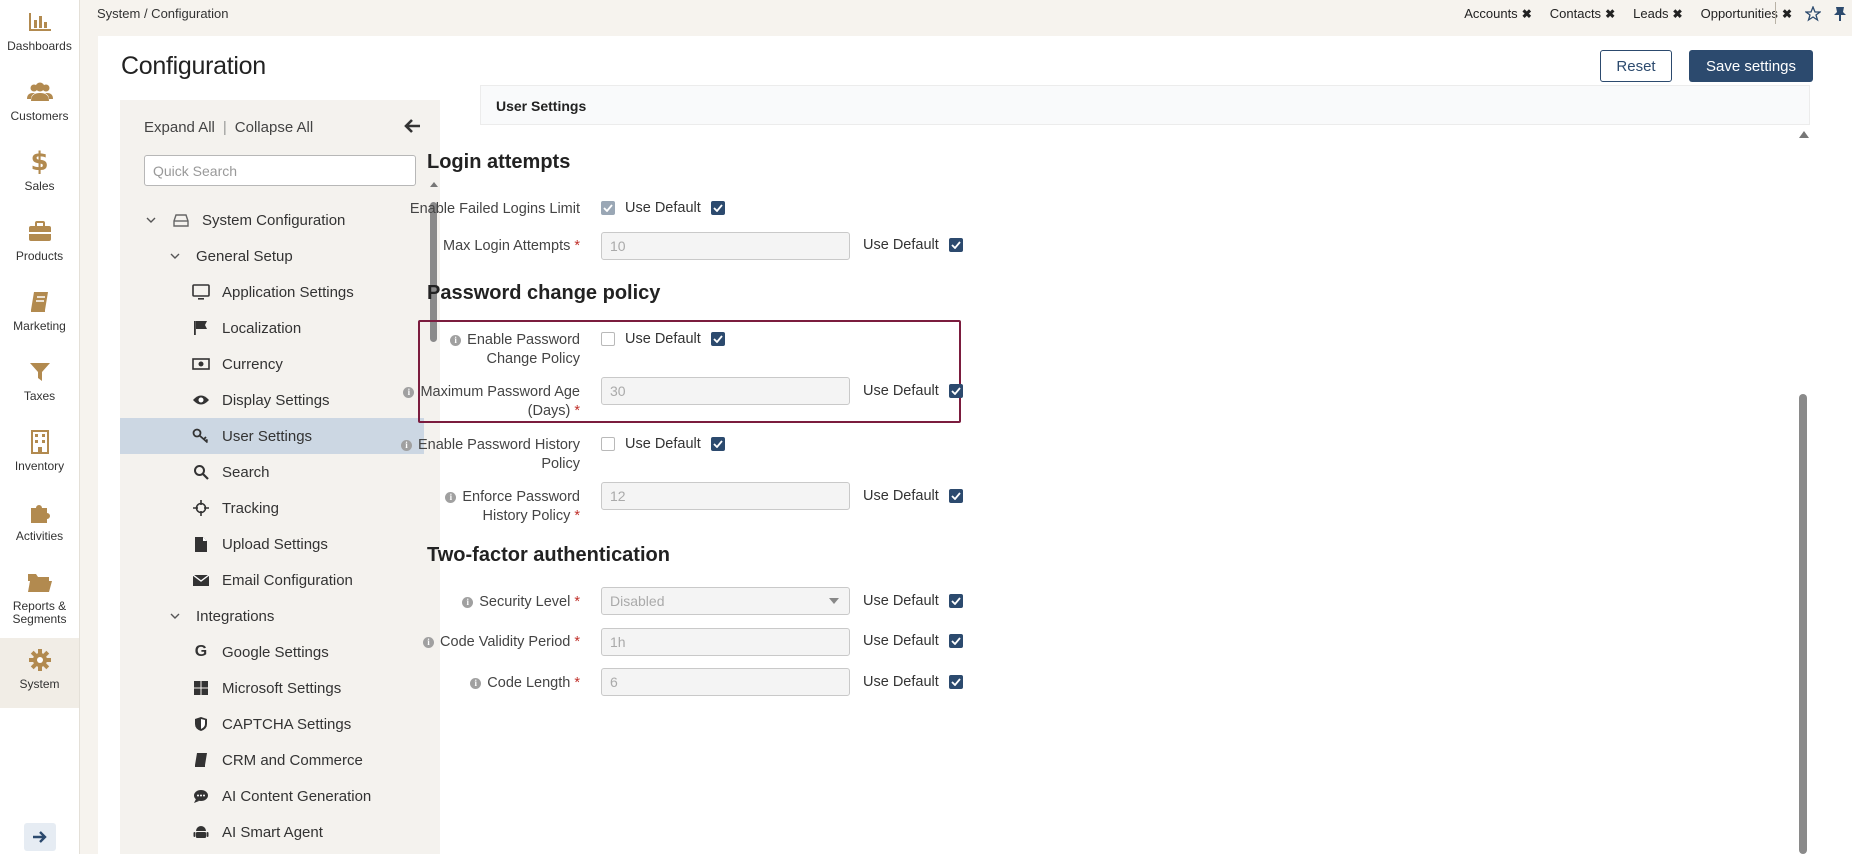 This screenshot has width=1852, height=854. I want to click on nav-system: System, so click(39, 673).